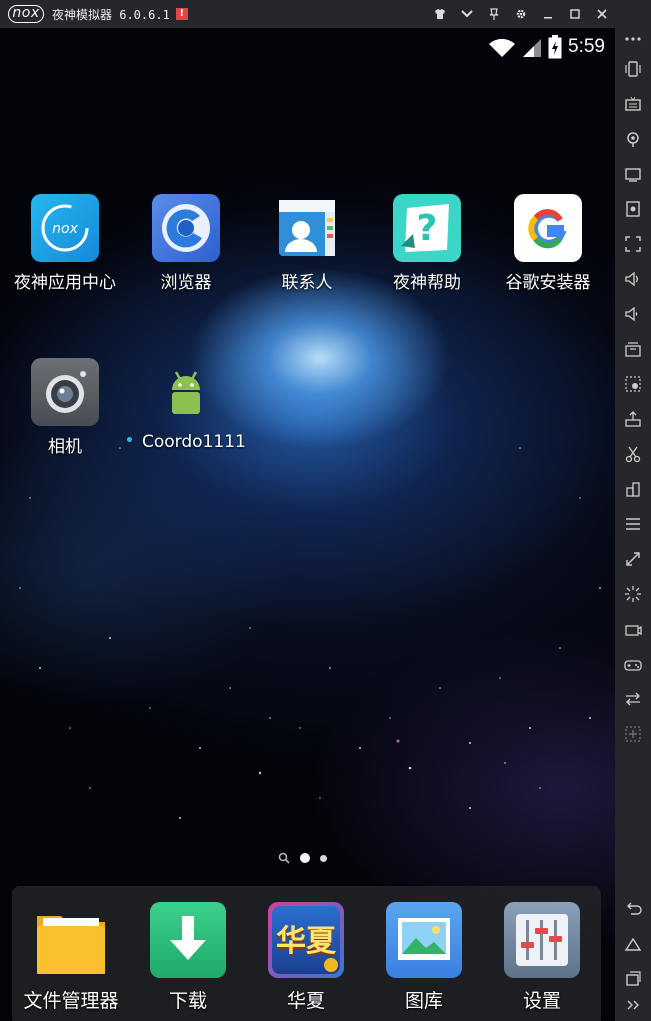 Image resolution: width=651 pixels, height=1021 pixels. What do you see at coordinates (633, 349) in the screenshot?
I see `recorder-icon` at bounding box center [633, 349].